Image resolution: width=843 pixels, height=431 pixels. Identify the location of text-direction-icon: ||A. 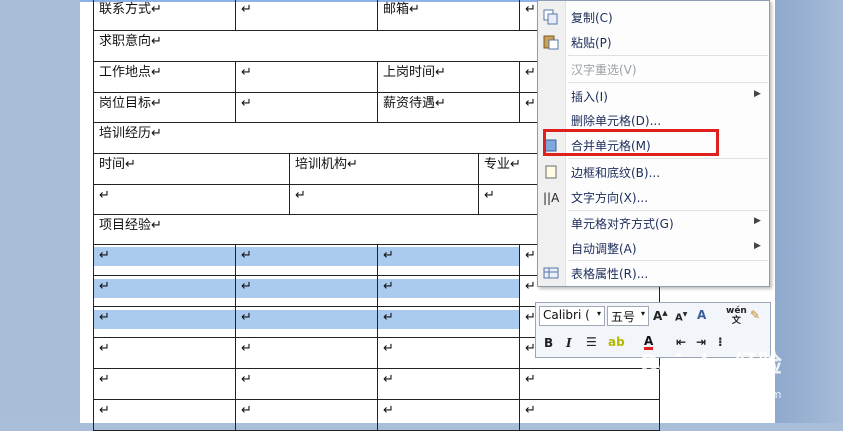
(551, 198).